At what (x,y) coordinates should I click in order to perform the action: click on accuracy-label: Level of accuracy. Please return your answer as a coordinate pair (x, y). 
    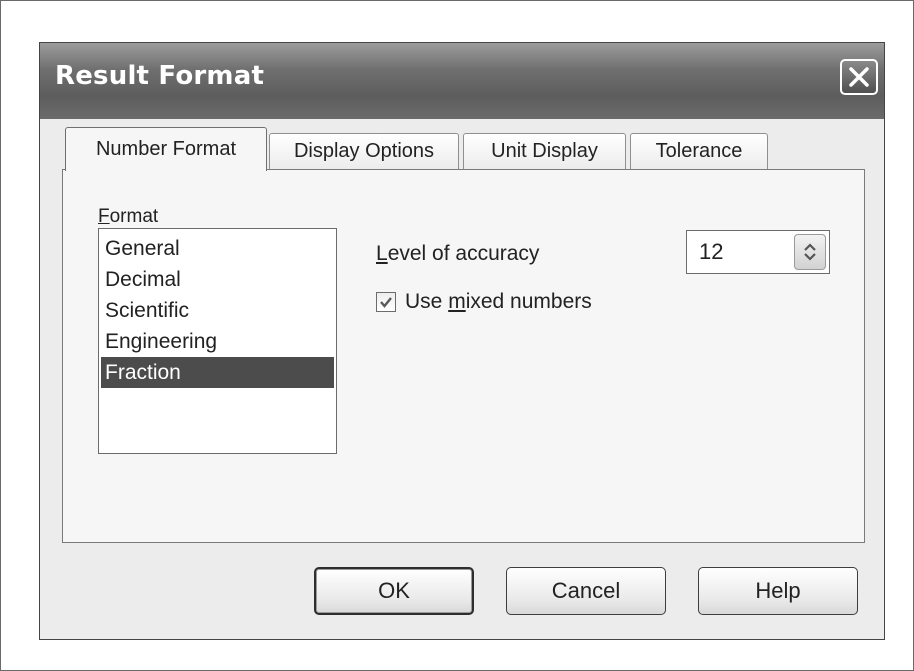
    Looking at the image, I should click on (457, 254).